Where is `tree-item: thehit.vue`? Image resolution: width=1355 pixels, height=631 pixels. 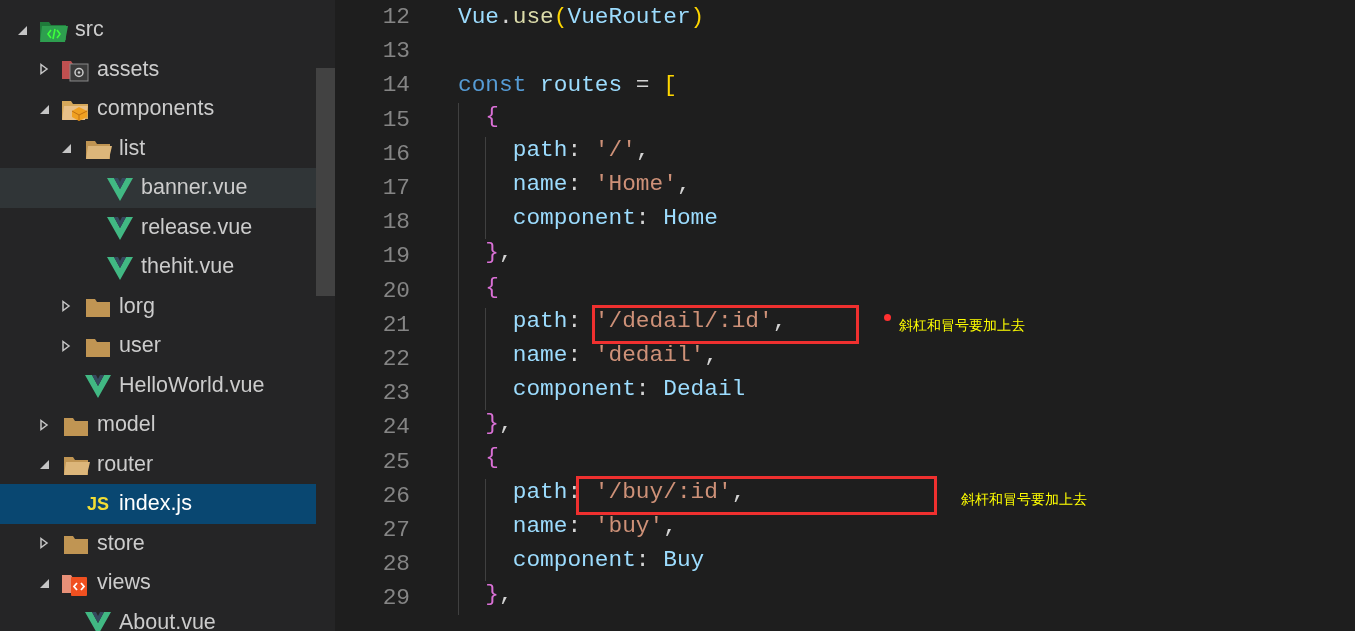 tree-item: thehit.vue is located at coordinates (158, 267).